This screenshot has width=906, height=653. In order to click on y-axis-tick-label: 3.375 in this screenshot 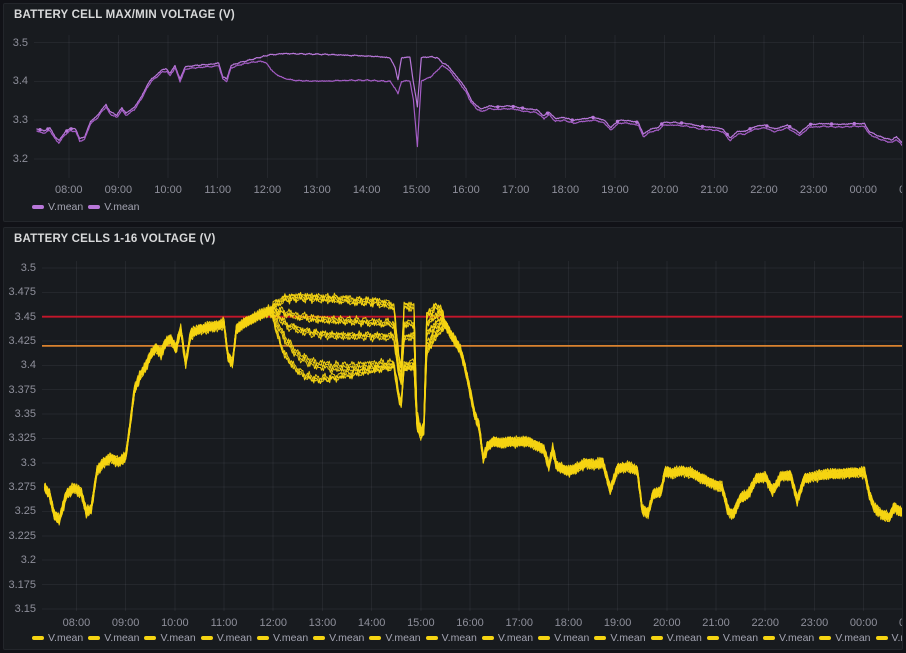, I will do `click(22, 389)`.